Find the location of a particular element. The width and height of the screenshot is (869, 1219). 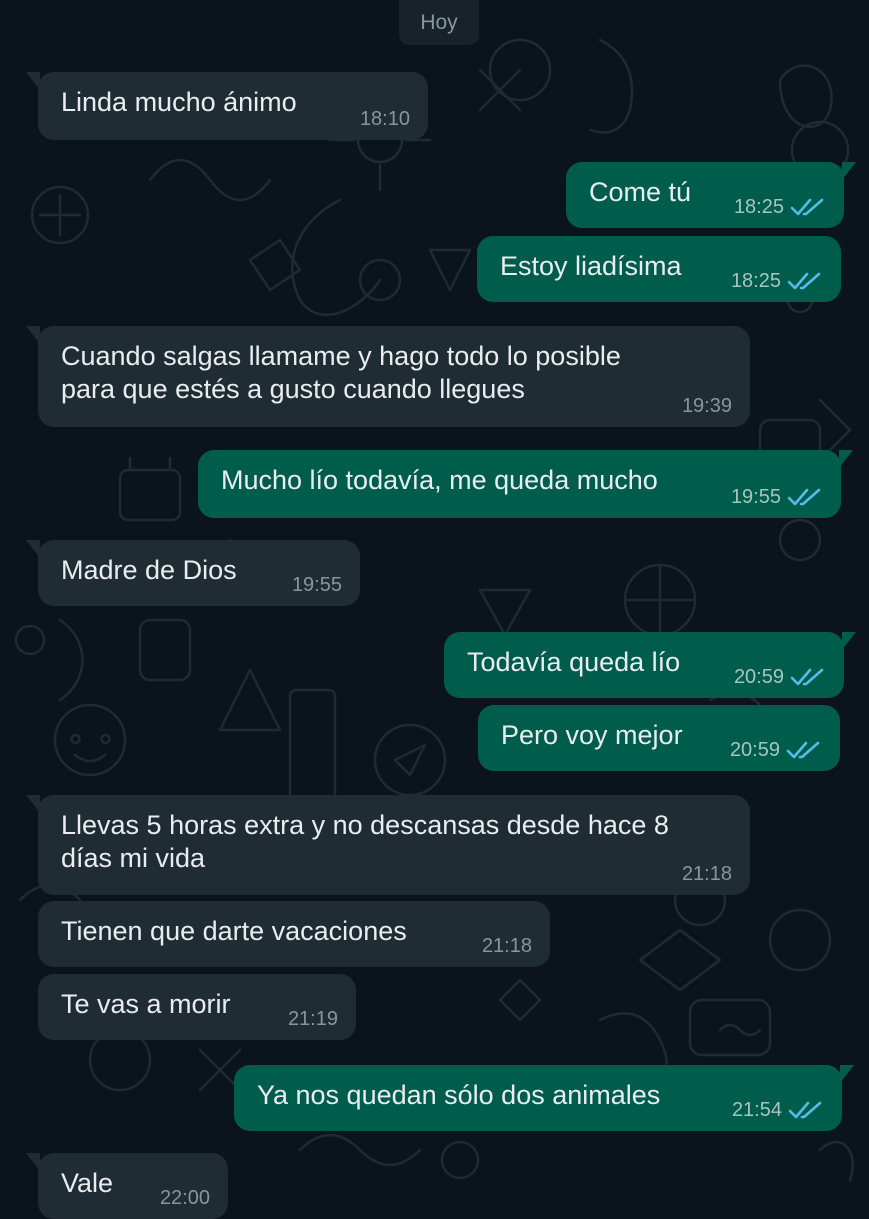

message-text: Pero voy mejor is located at coordinates (592, 735).